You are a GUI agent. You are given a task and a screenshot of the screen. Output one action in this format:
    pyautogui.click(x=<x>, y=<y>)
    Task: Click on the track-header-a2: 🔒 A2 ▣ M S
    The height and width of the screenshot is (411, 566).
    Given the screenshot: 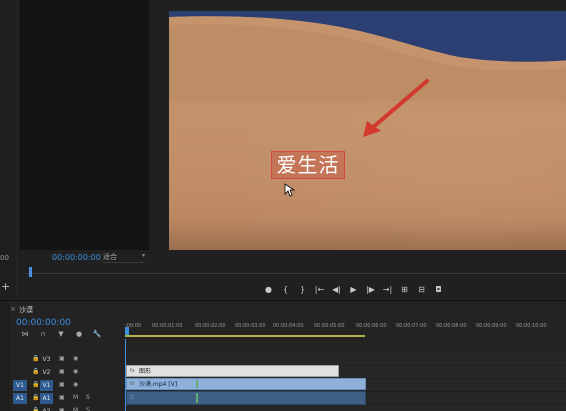 What is the action you would take?
    pyautogui.click(x=62, y=408)
    